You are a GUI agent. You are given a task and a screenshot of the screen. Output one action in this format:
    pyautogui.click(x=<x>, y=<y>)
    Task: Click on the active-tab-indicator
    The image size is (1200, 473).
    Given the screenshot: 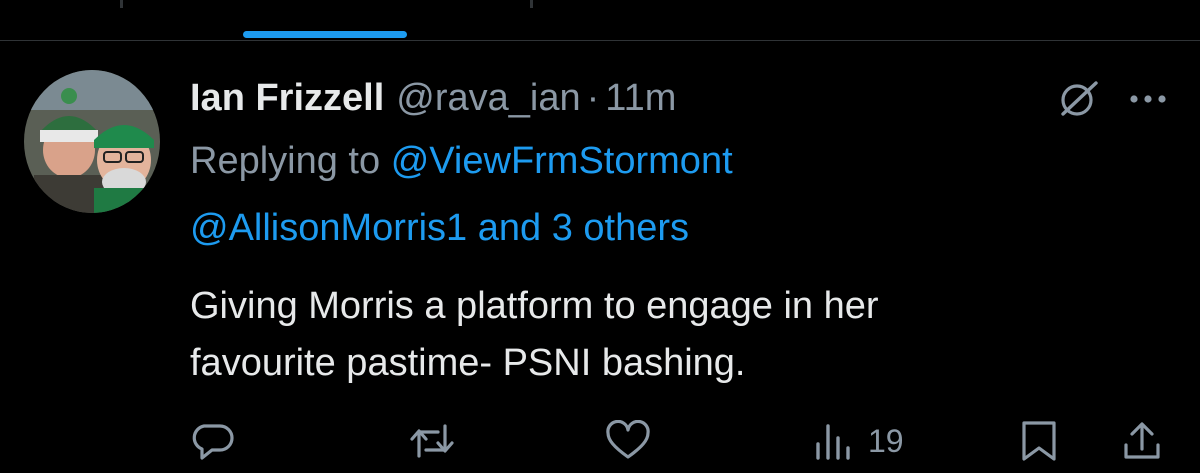 What is the action you would take?
    pyautogui.click(x=325, y=34)
    